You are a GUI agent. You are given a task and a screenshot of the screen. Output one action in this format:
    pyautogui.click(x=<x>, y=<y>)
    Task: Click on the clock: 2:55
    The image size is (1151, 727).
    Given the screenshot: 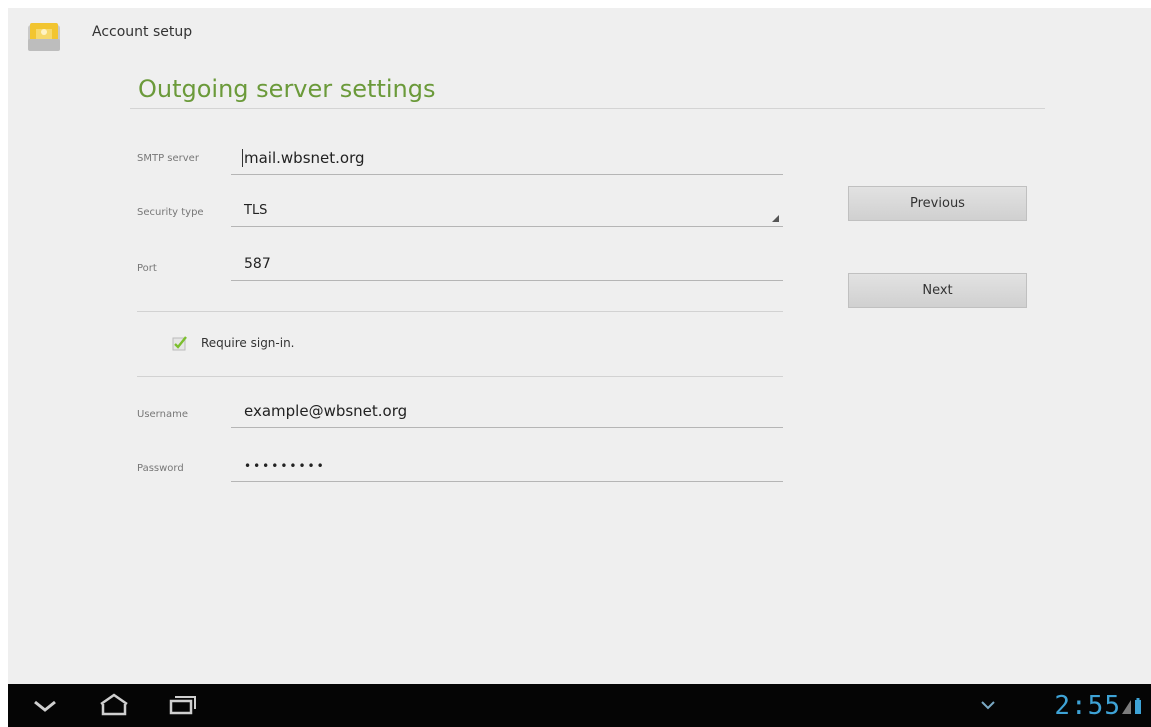 What is the action you would take?
    pyautogui.click(x=1087, y=706)
    